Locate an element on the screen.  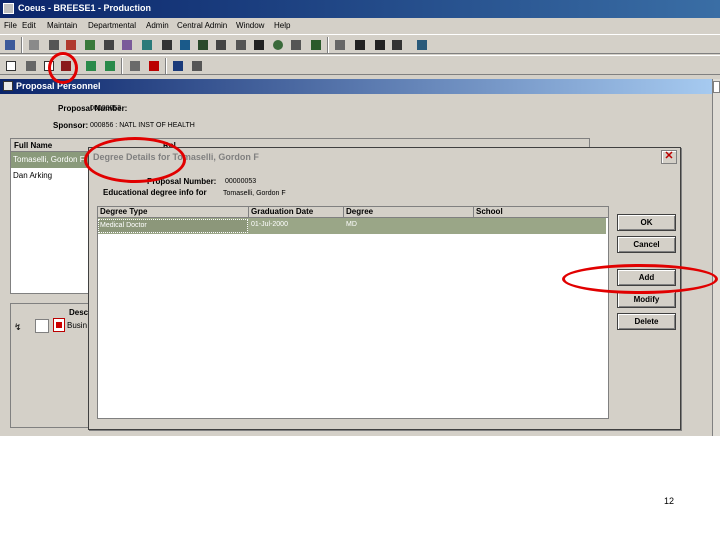
document-checkbox is located at coordinates (42, 326).